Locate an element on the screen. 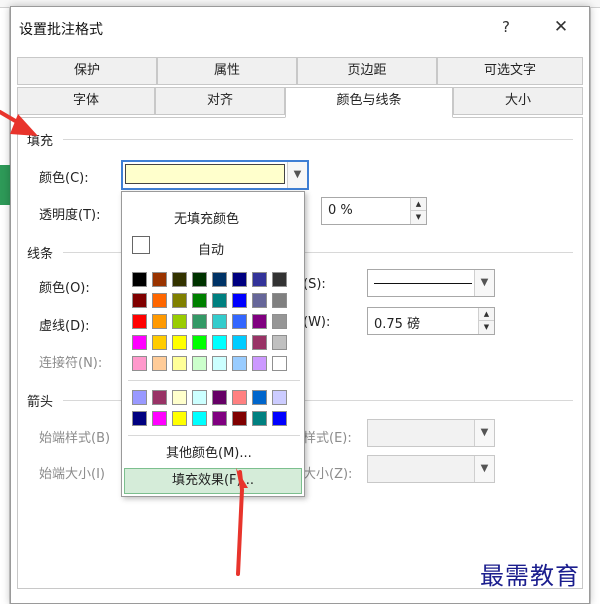  fill-color-preview is located at coordinates (205, 174).